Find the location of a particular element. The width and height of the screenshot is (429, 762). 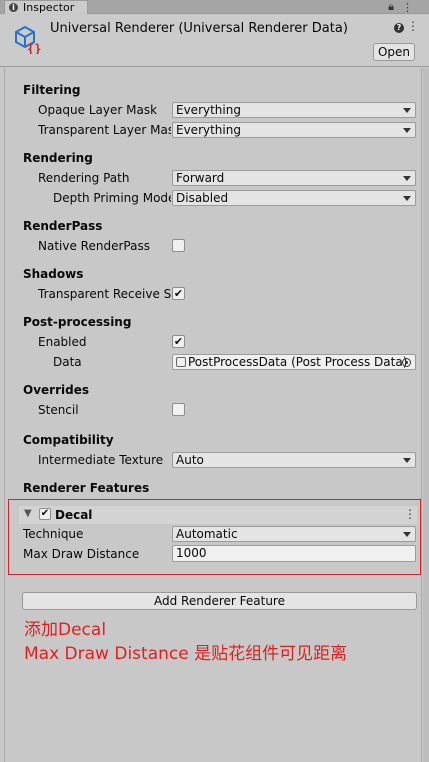

intermediate-texture-label: Intermediate Texture is located at coordinates (101, 460).